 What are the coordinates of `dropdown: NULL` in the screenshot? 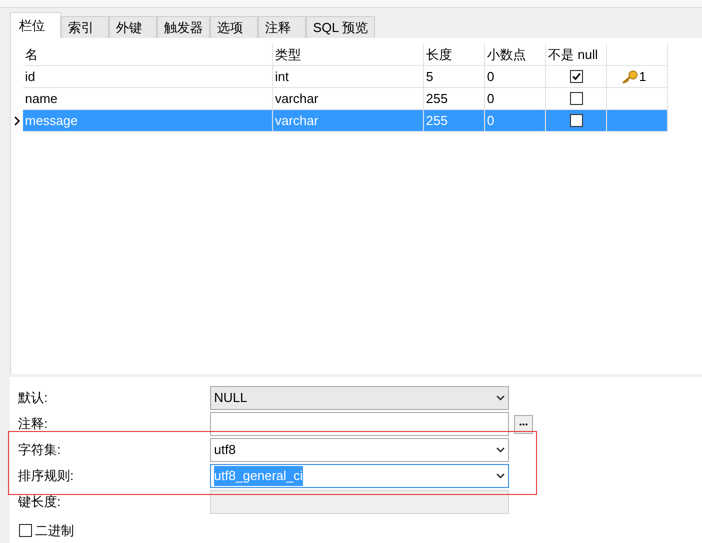 It's located at (359, 398).